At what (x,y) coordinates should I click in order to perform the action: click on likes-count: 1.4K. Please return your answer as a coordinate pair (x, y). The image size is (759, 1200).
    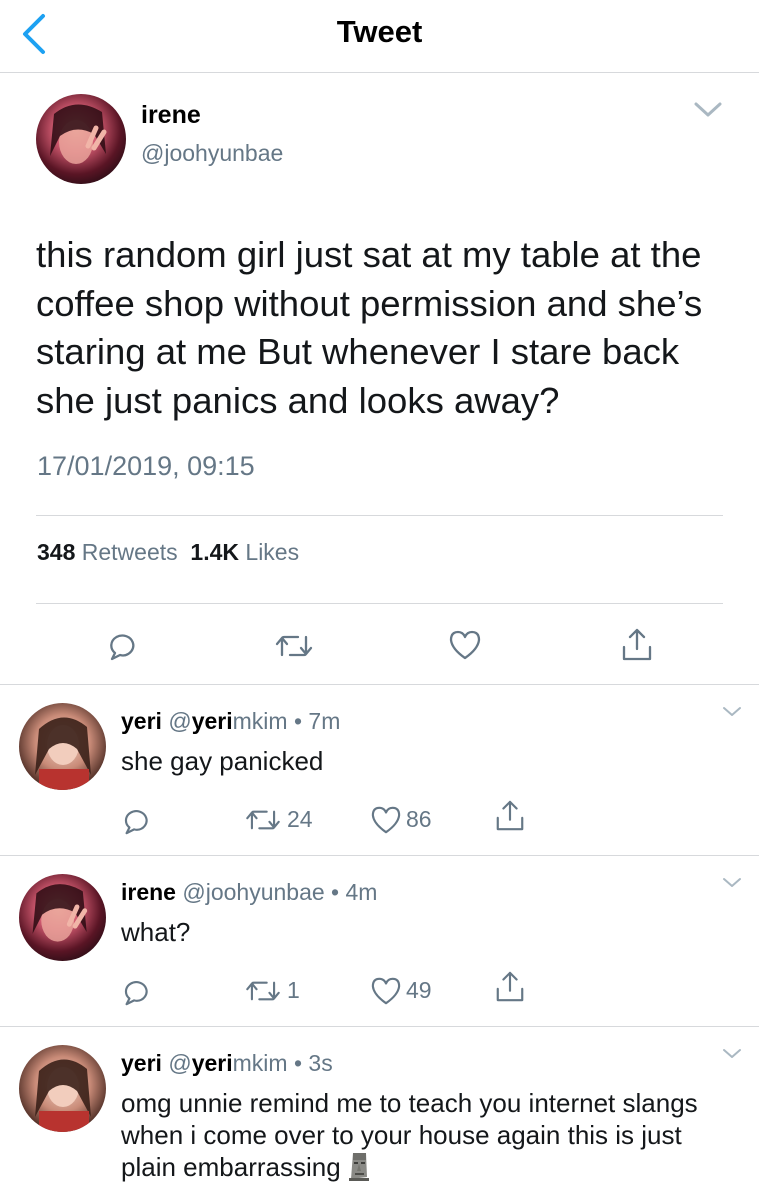
    Looking at the image, I should click on (215, 552).